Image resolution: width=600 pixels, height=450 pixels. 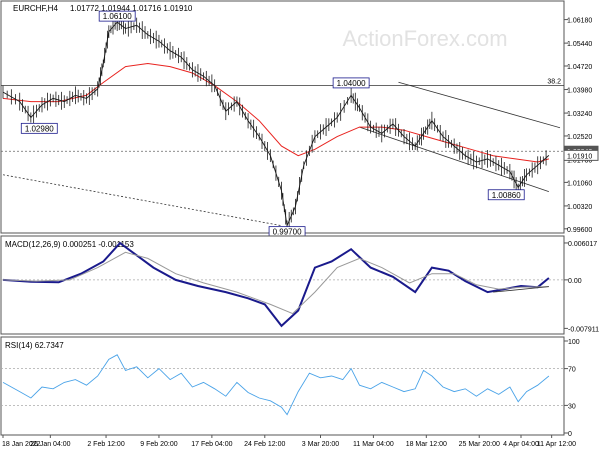 I want to click on y-tick-label: 100, so click(x=574, y=342).